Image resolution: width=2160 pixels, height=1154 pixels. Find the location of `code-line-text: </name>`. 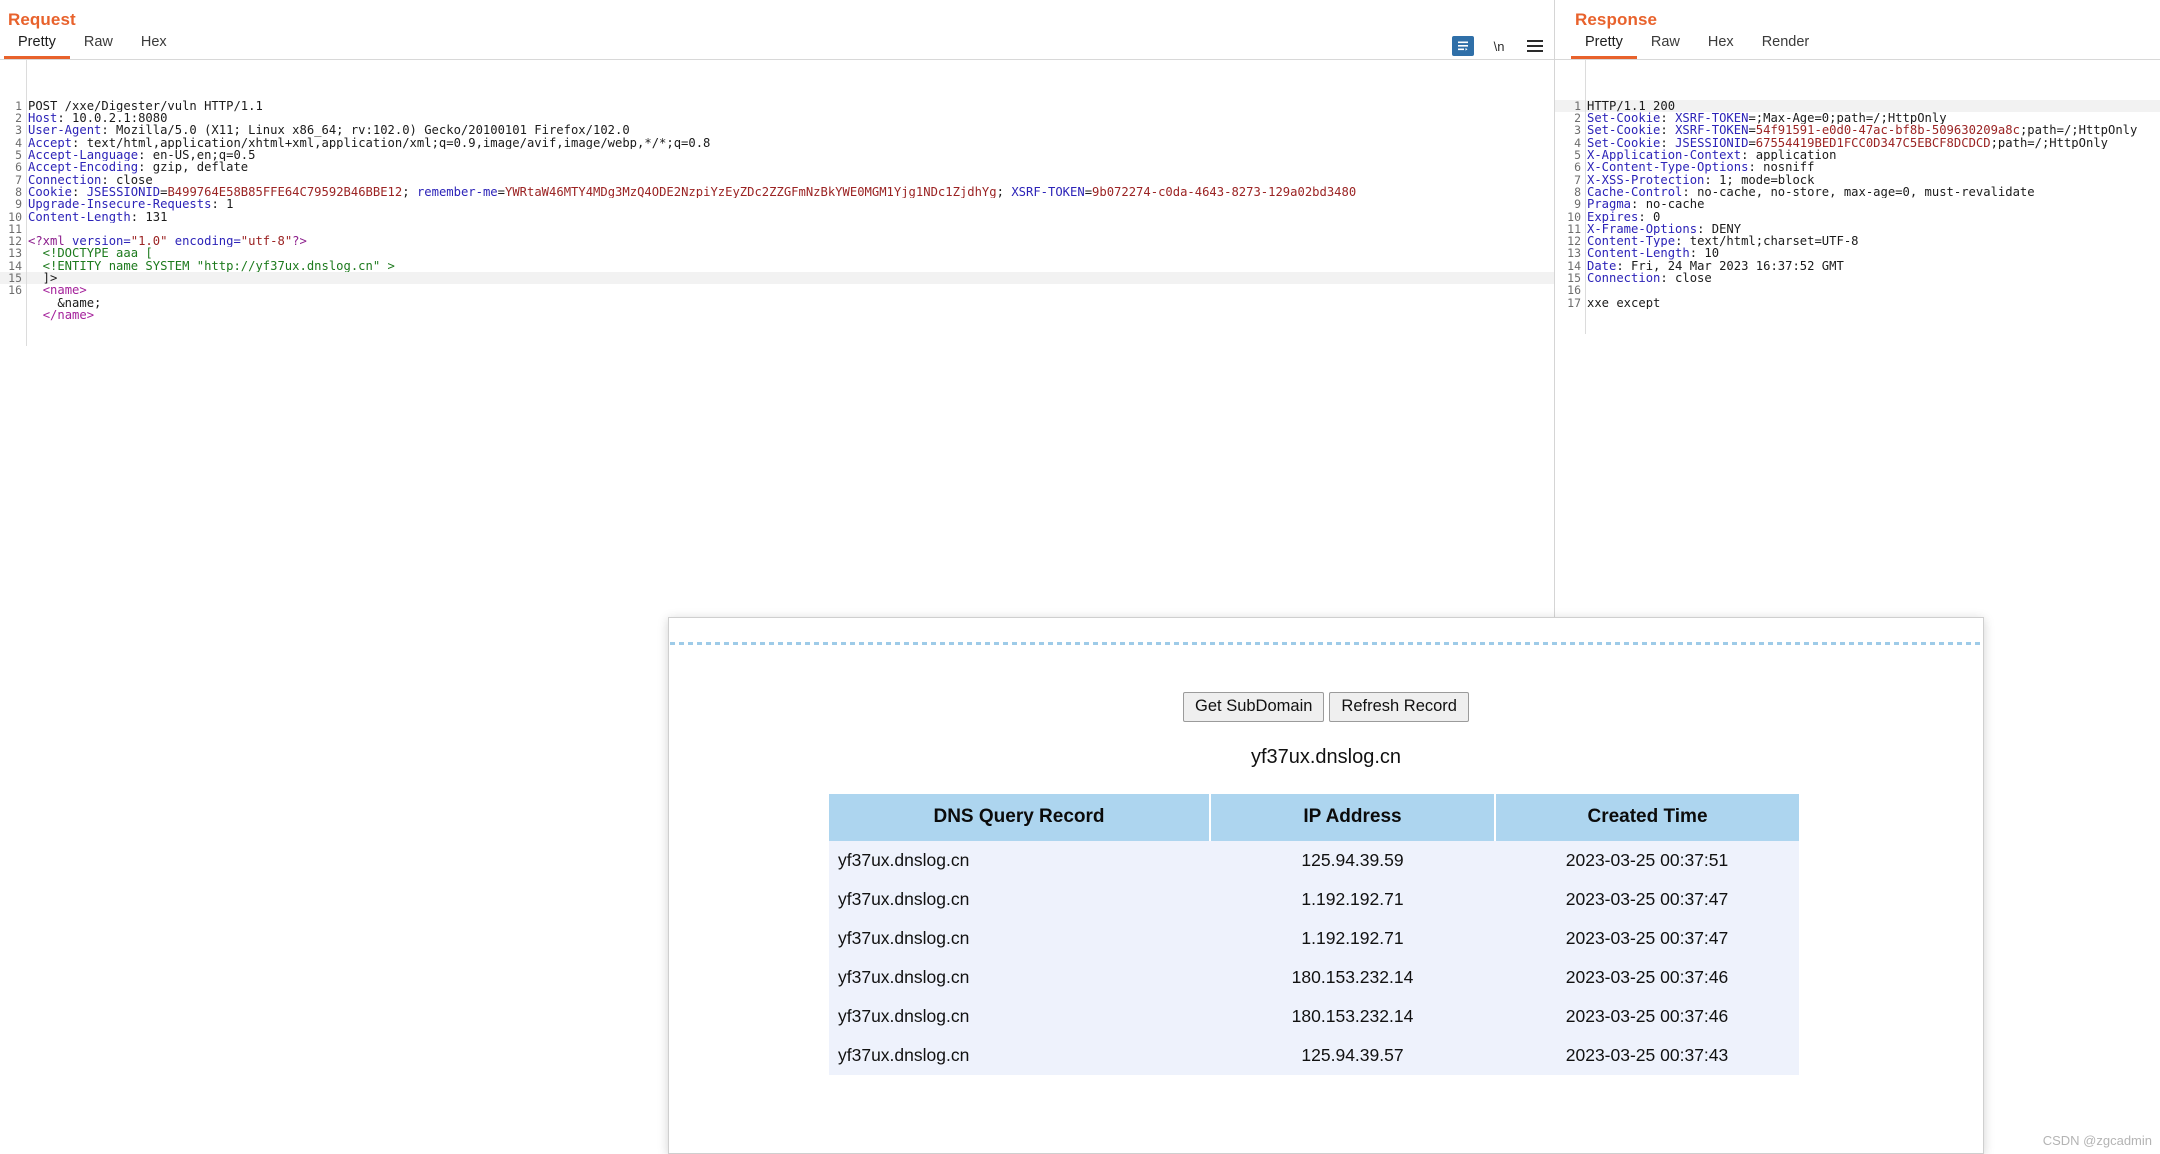

code-line-text: </name> is located at coordinates (68, 315).